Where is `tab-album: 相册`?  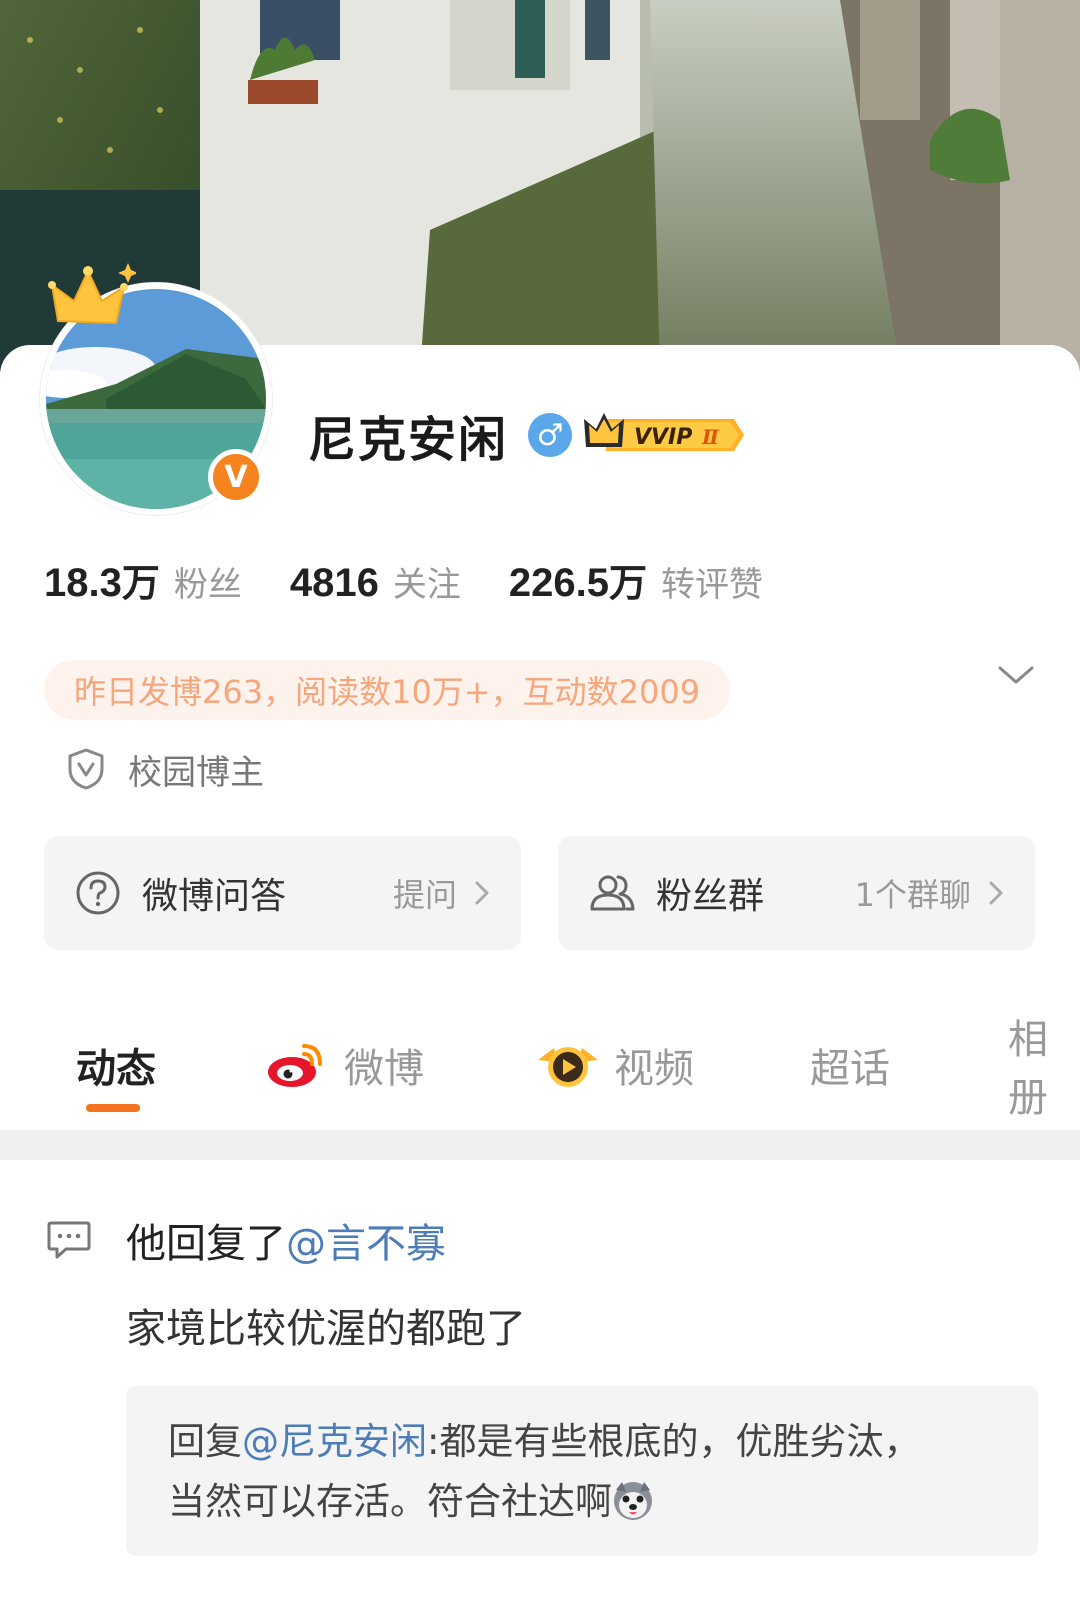
tab-album: 相册 is located at coordinates (1044, 1069).